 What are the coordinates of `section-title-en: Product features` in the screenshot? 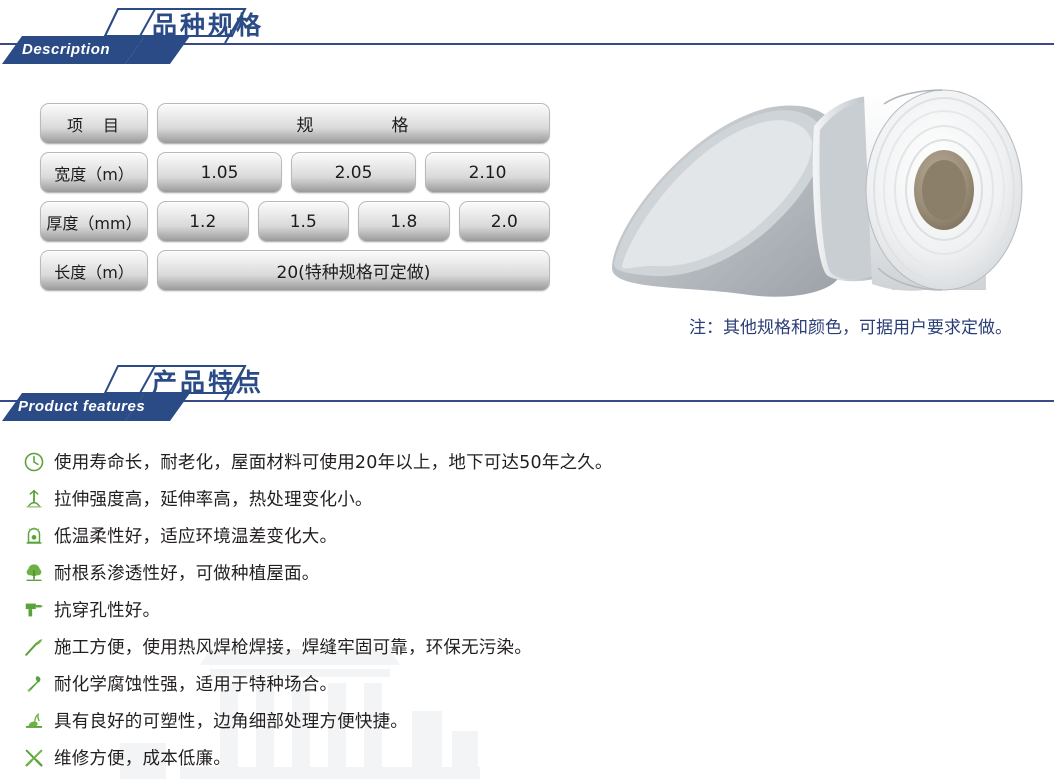 It's located at (82, 406).